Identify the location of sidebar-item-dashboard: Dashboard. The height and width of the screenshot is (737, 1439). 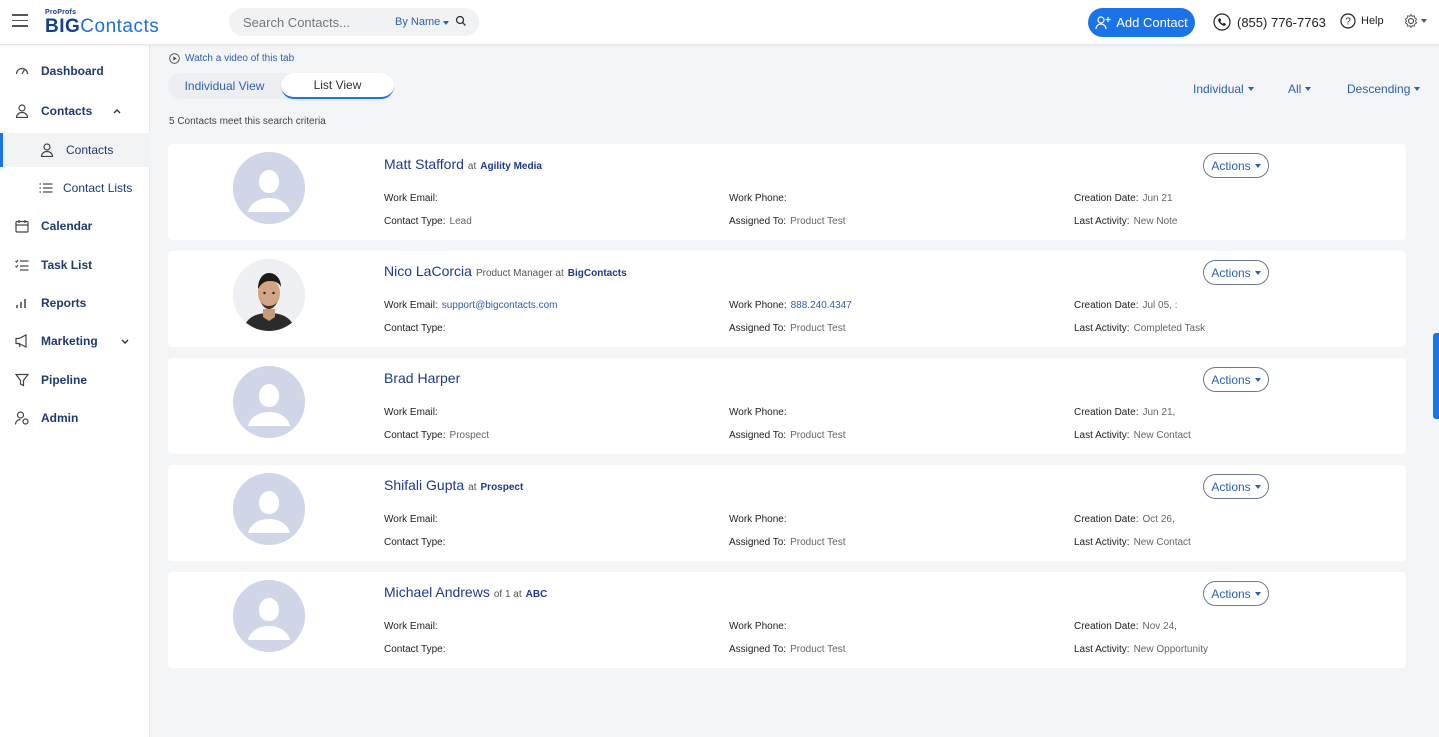
(75, 71).